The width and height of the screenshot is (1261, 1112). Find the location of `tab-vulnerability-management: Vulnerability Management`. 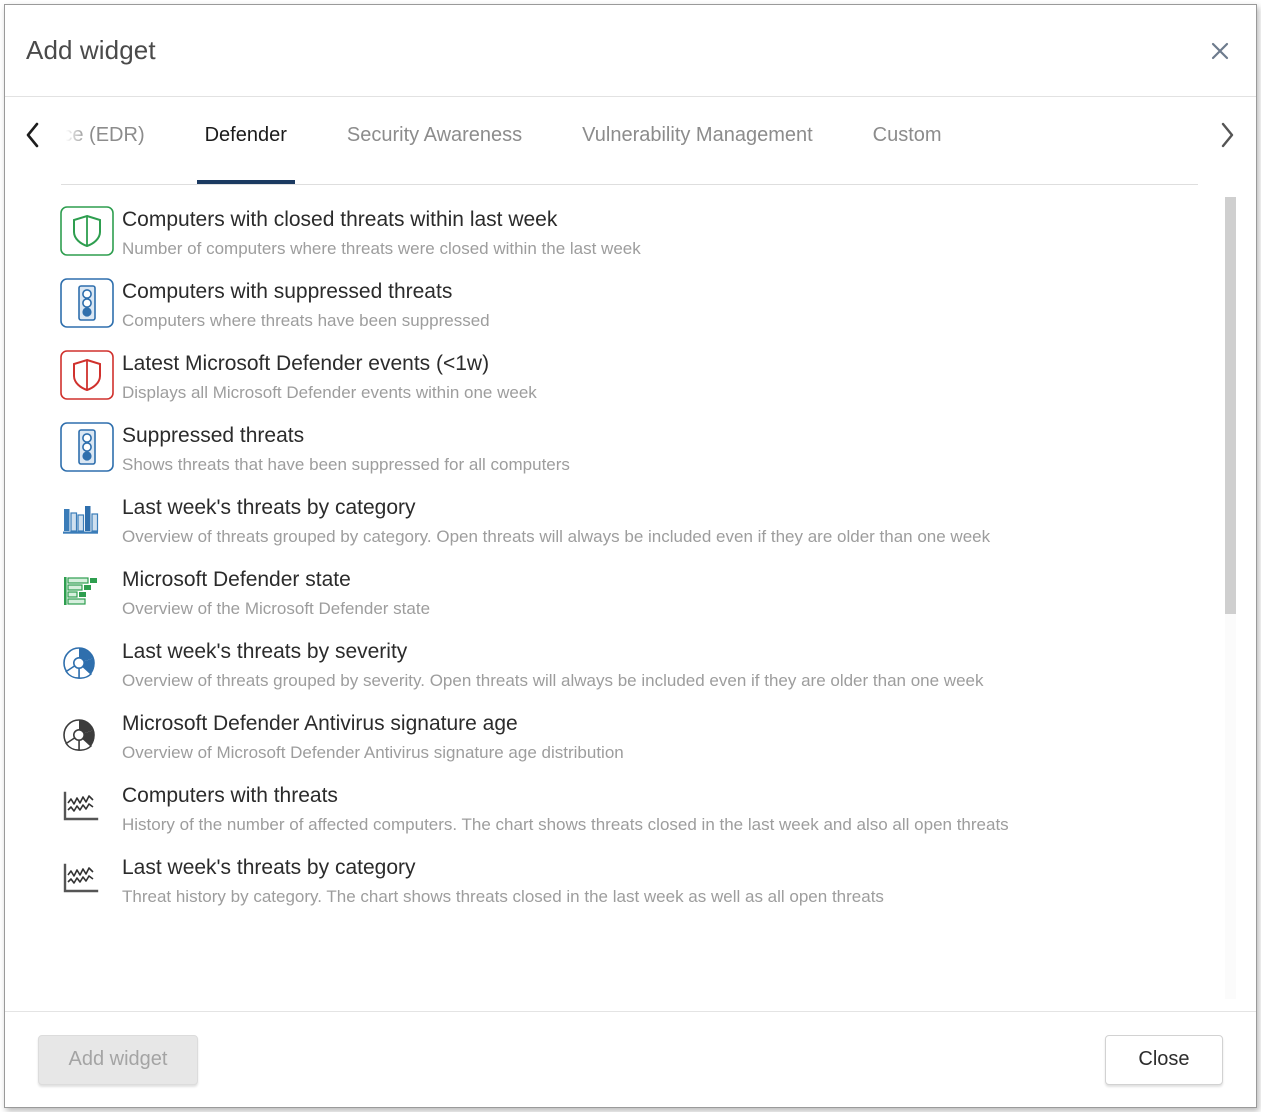

tab-vulnerability-management: Vulnerability Management is located at coordinates (697, 140).